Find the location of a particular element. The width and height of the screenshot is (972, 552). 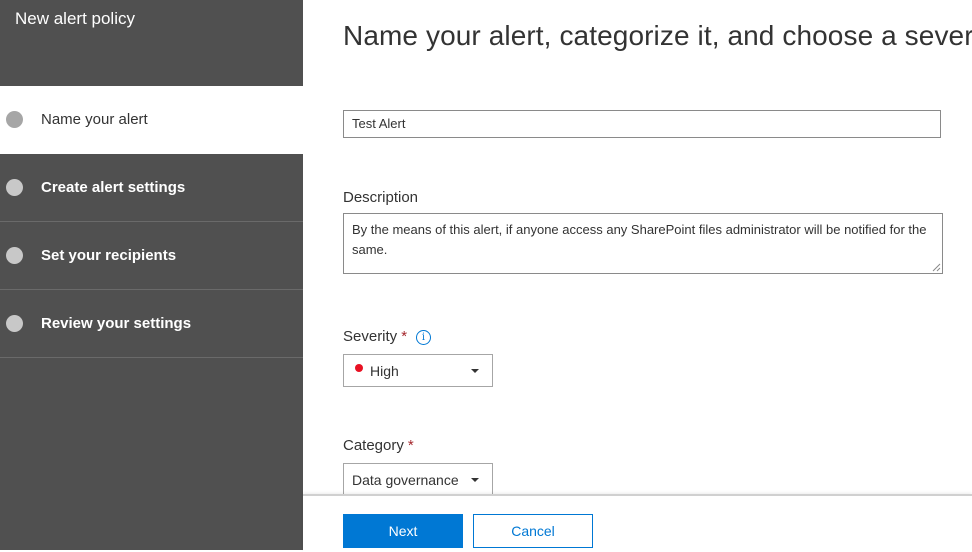

resize-grip-icon is located at coordinates (936, 267).